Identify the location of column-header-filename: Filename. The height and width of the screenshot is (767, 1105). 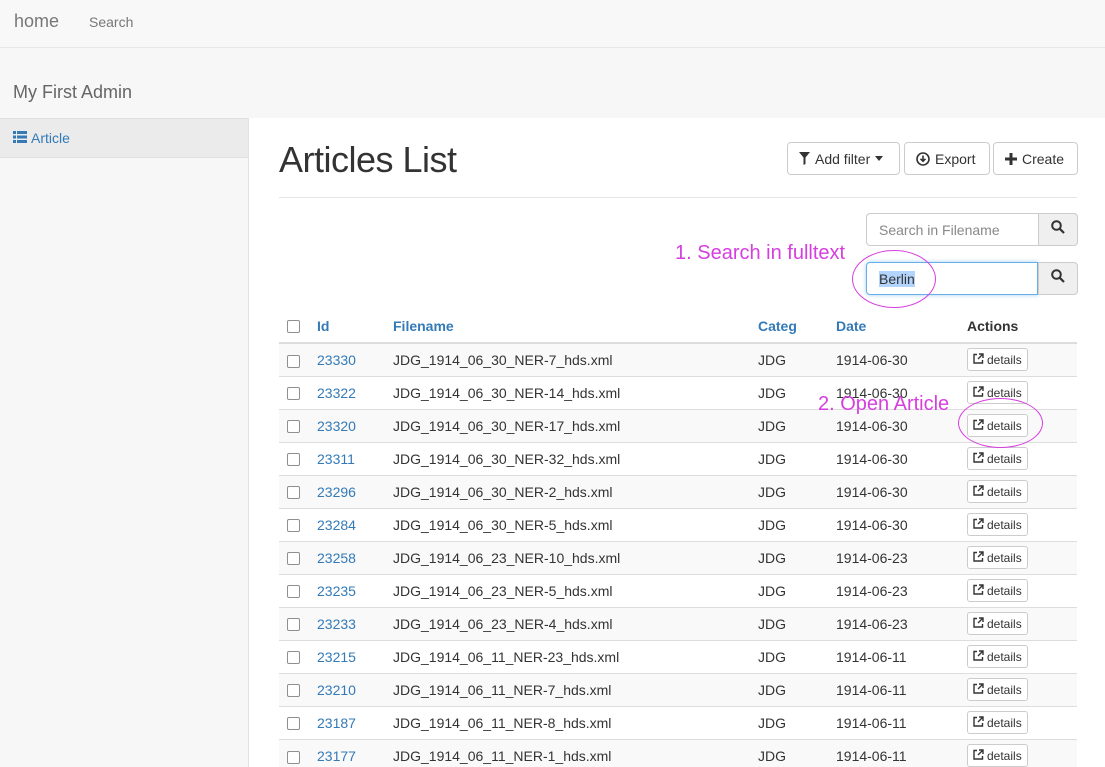
(567, 326).